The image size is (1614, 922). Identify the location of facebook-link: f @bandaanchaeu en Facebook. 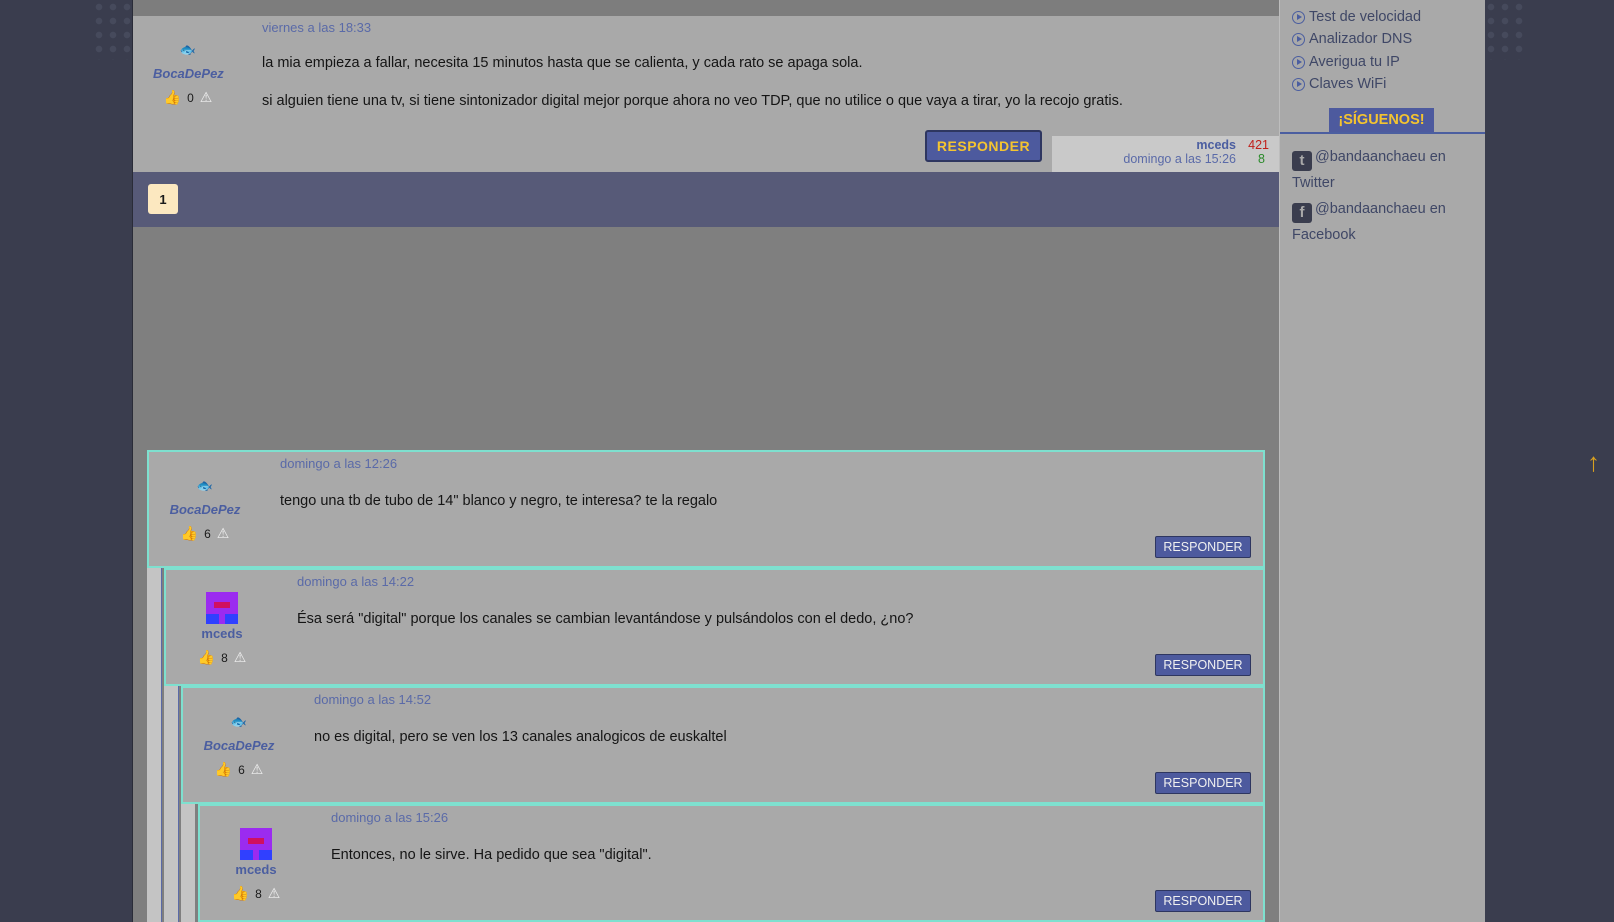
(1384, 222).